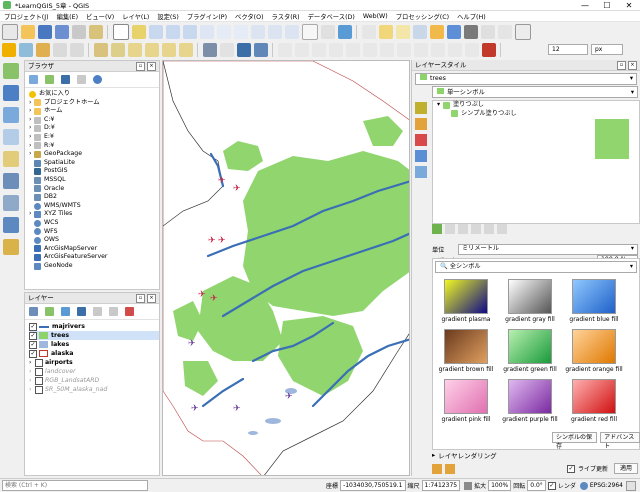 The height and width of the screenshot is (492, 640). What do you see at coordinates (94, 163) in the screenshot?
I see `tree-item: SpatiaLite` at bounding box center [94, 163].